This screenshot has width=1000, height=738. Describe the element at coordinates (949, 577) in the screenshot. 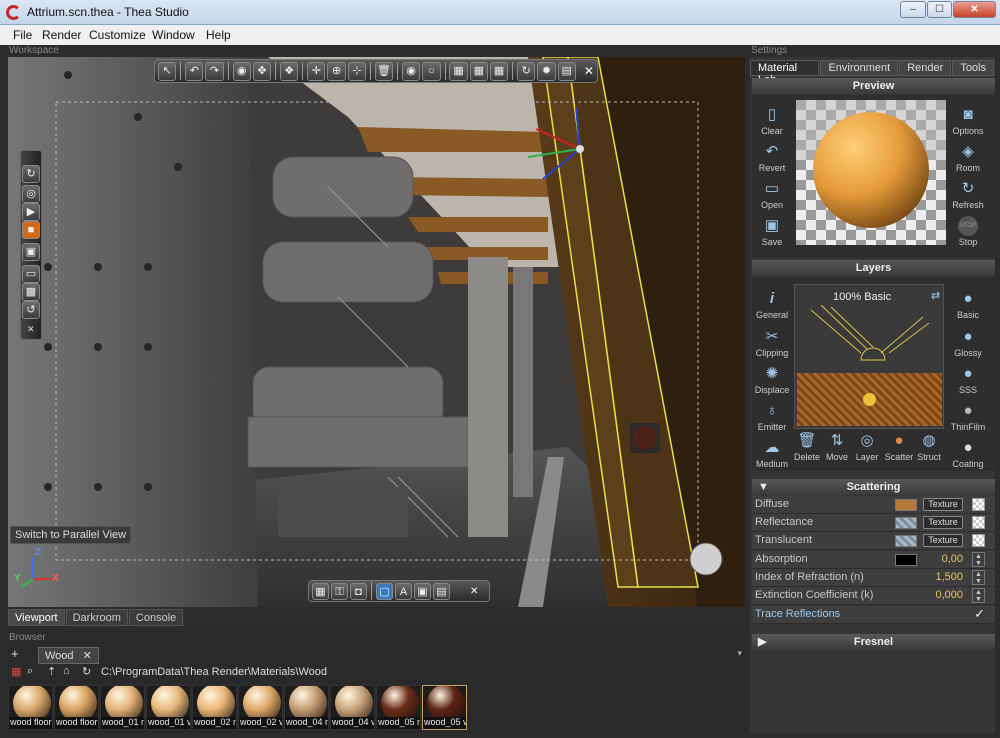

I see `ior-value: 1,500` at that location.